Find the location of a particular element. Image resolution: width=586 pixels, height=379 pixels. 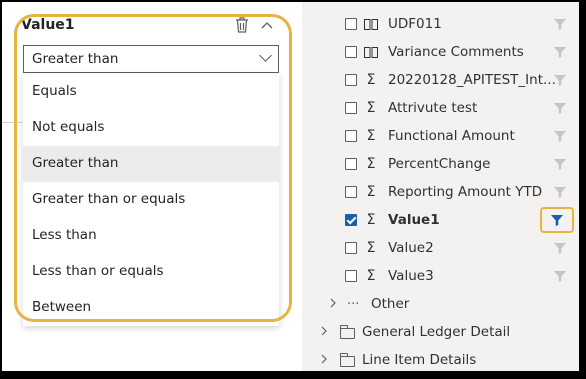

field-row: Σ Value1 is located at coordinates (440, 220).